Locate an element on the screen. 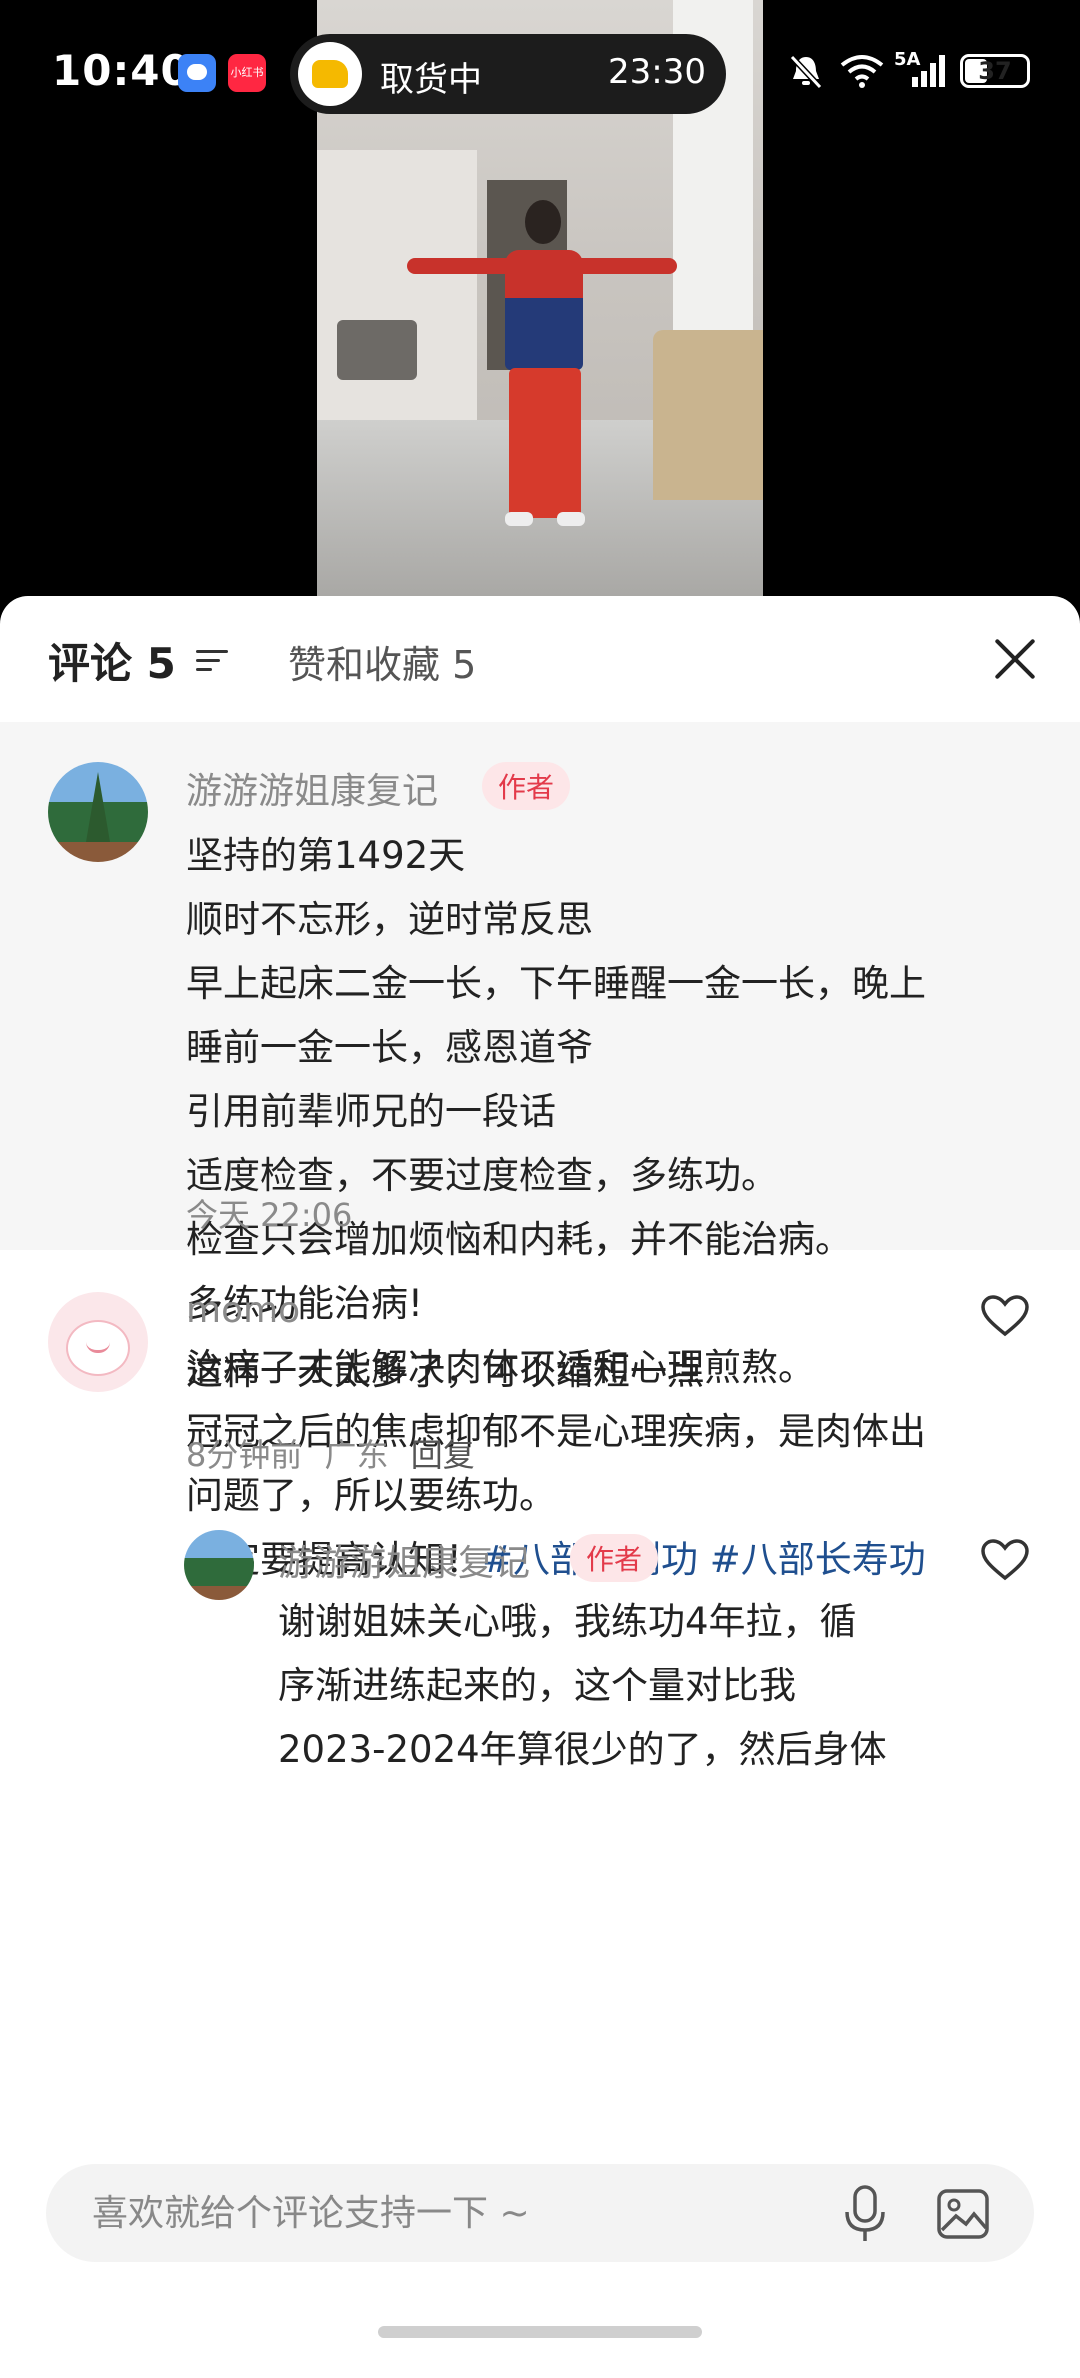  status-bar: 10:40 小红书 取货中 23:30 5A 37 is located at coordinates (540, 73).